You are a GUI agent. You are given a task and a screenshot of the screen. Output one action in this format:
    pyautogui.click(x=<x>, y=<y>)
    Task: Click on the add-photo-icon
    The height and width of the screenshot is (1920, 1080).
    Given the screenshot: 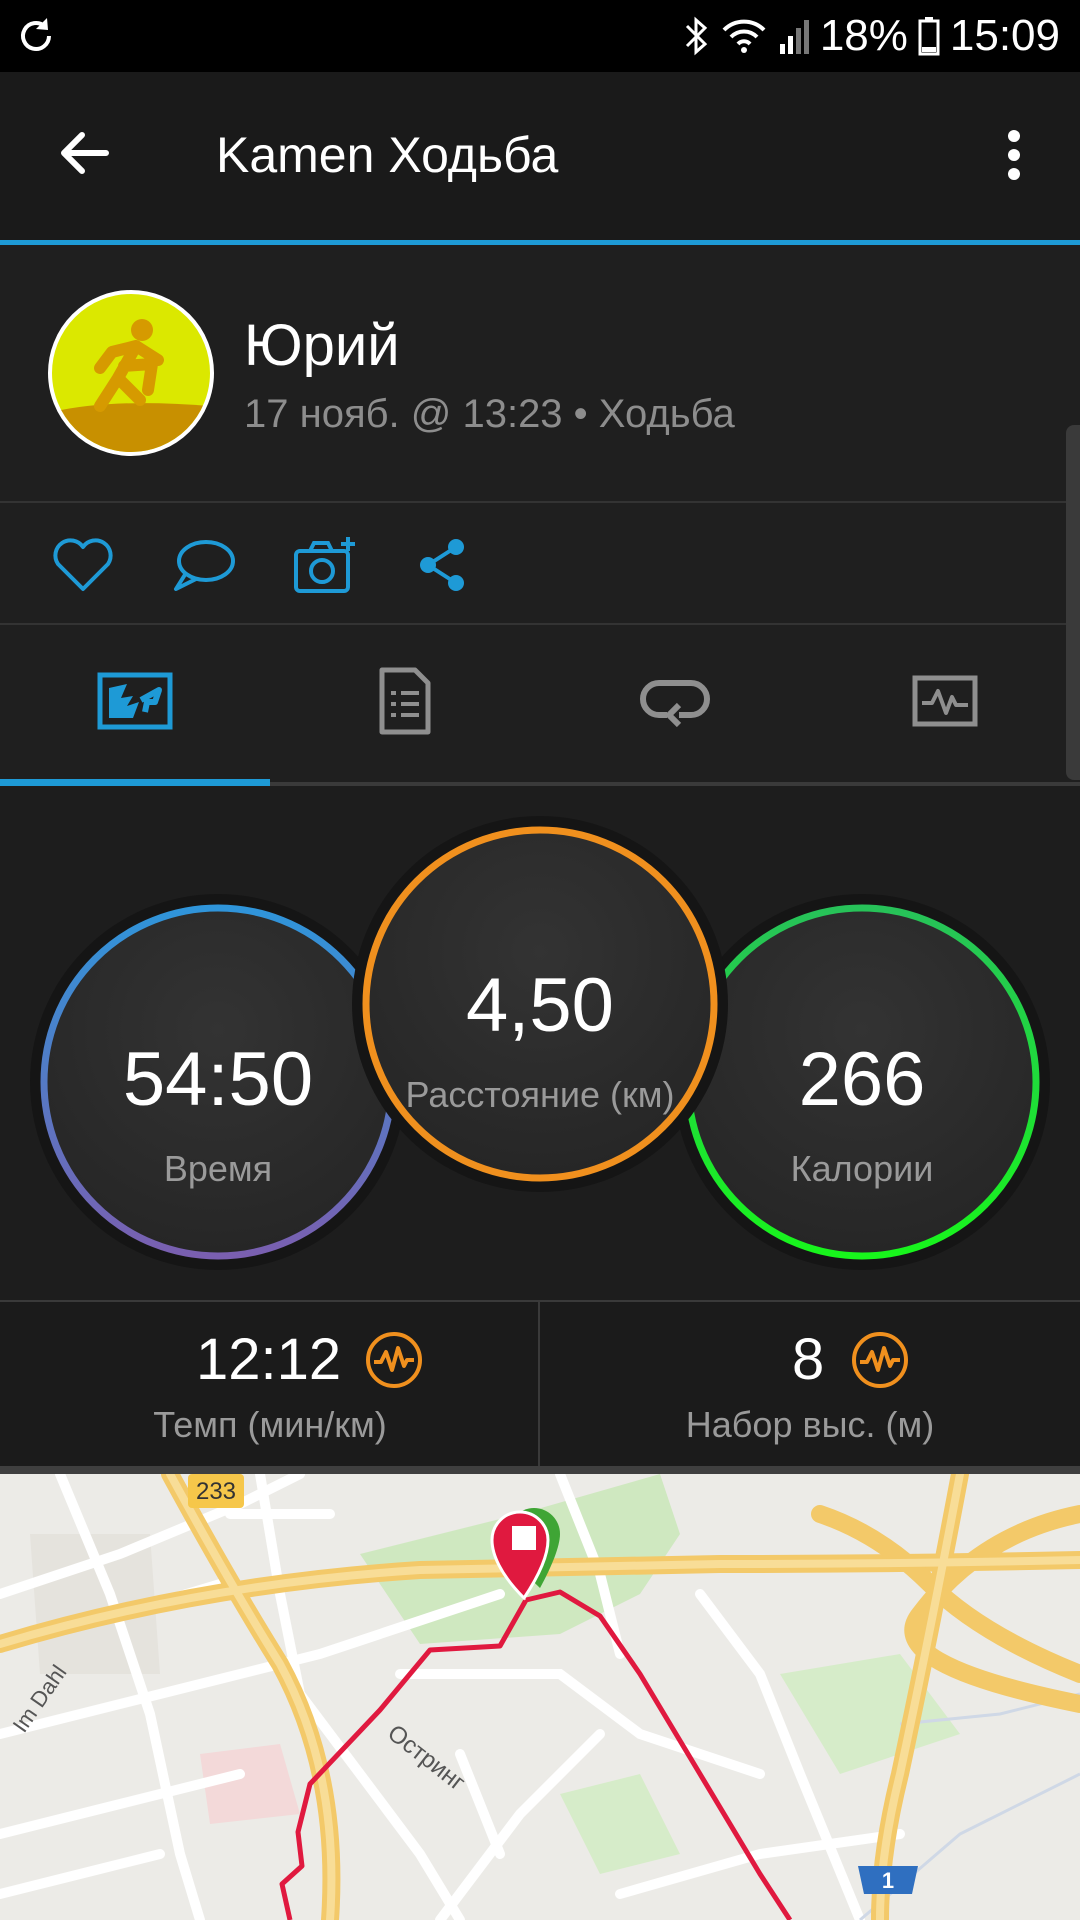 What is the action you would take?
    pyautogui.click(x=325, y=565)
    